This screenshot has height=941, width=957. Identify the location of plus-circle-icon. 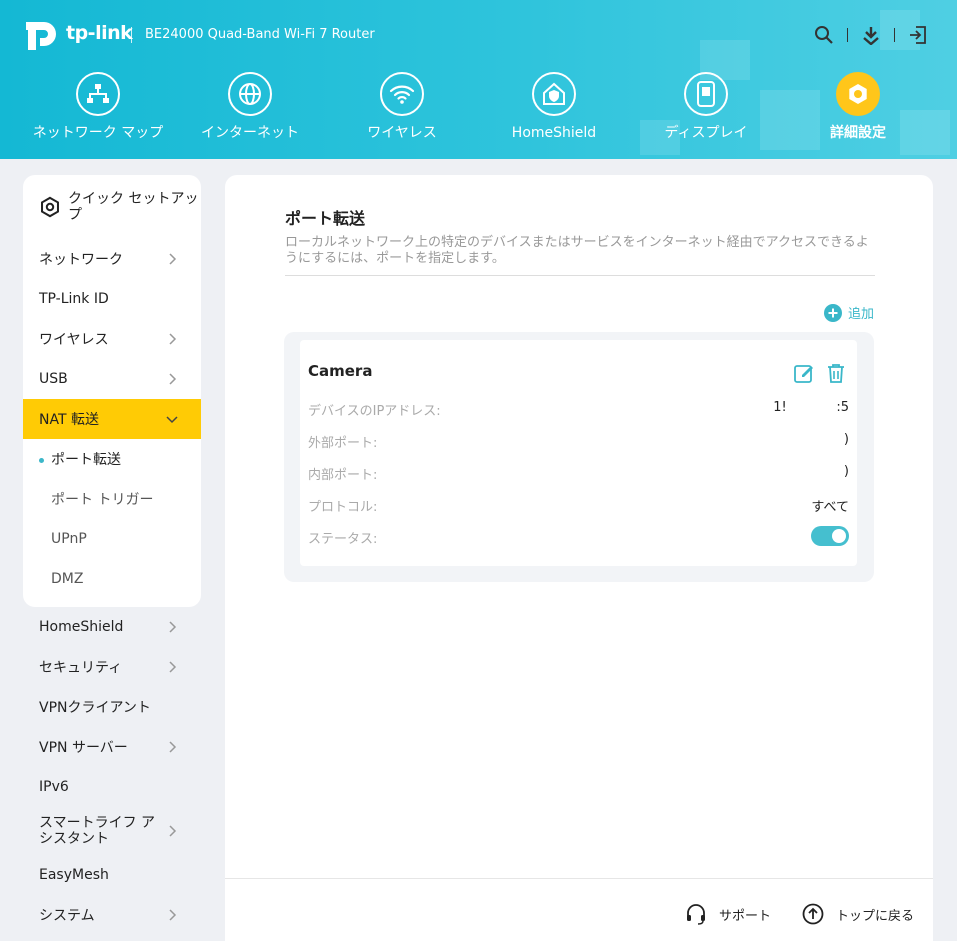
(832, 312).